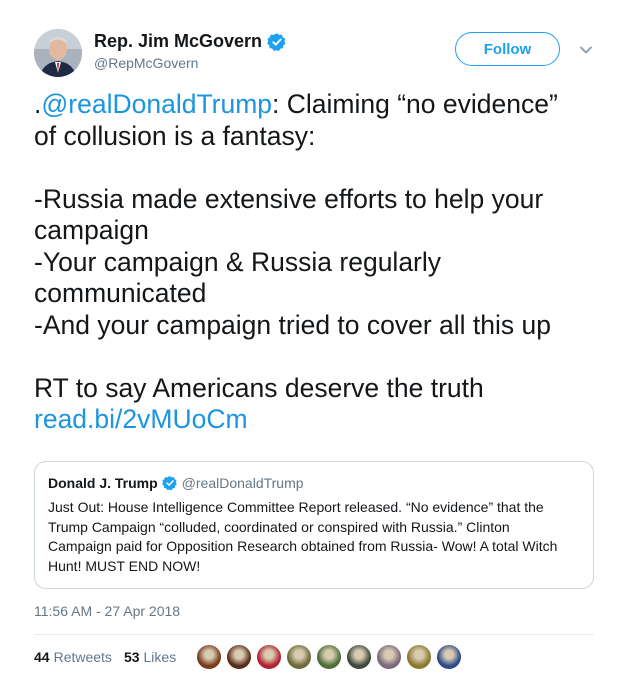 Image resolution: width=625 pixels, height=679 pixels. What do you see at coordinates (42, 657) in the screenshot?
I see `retweets-count: 44` at bounding box center [42, 657].